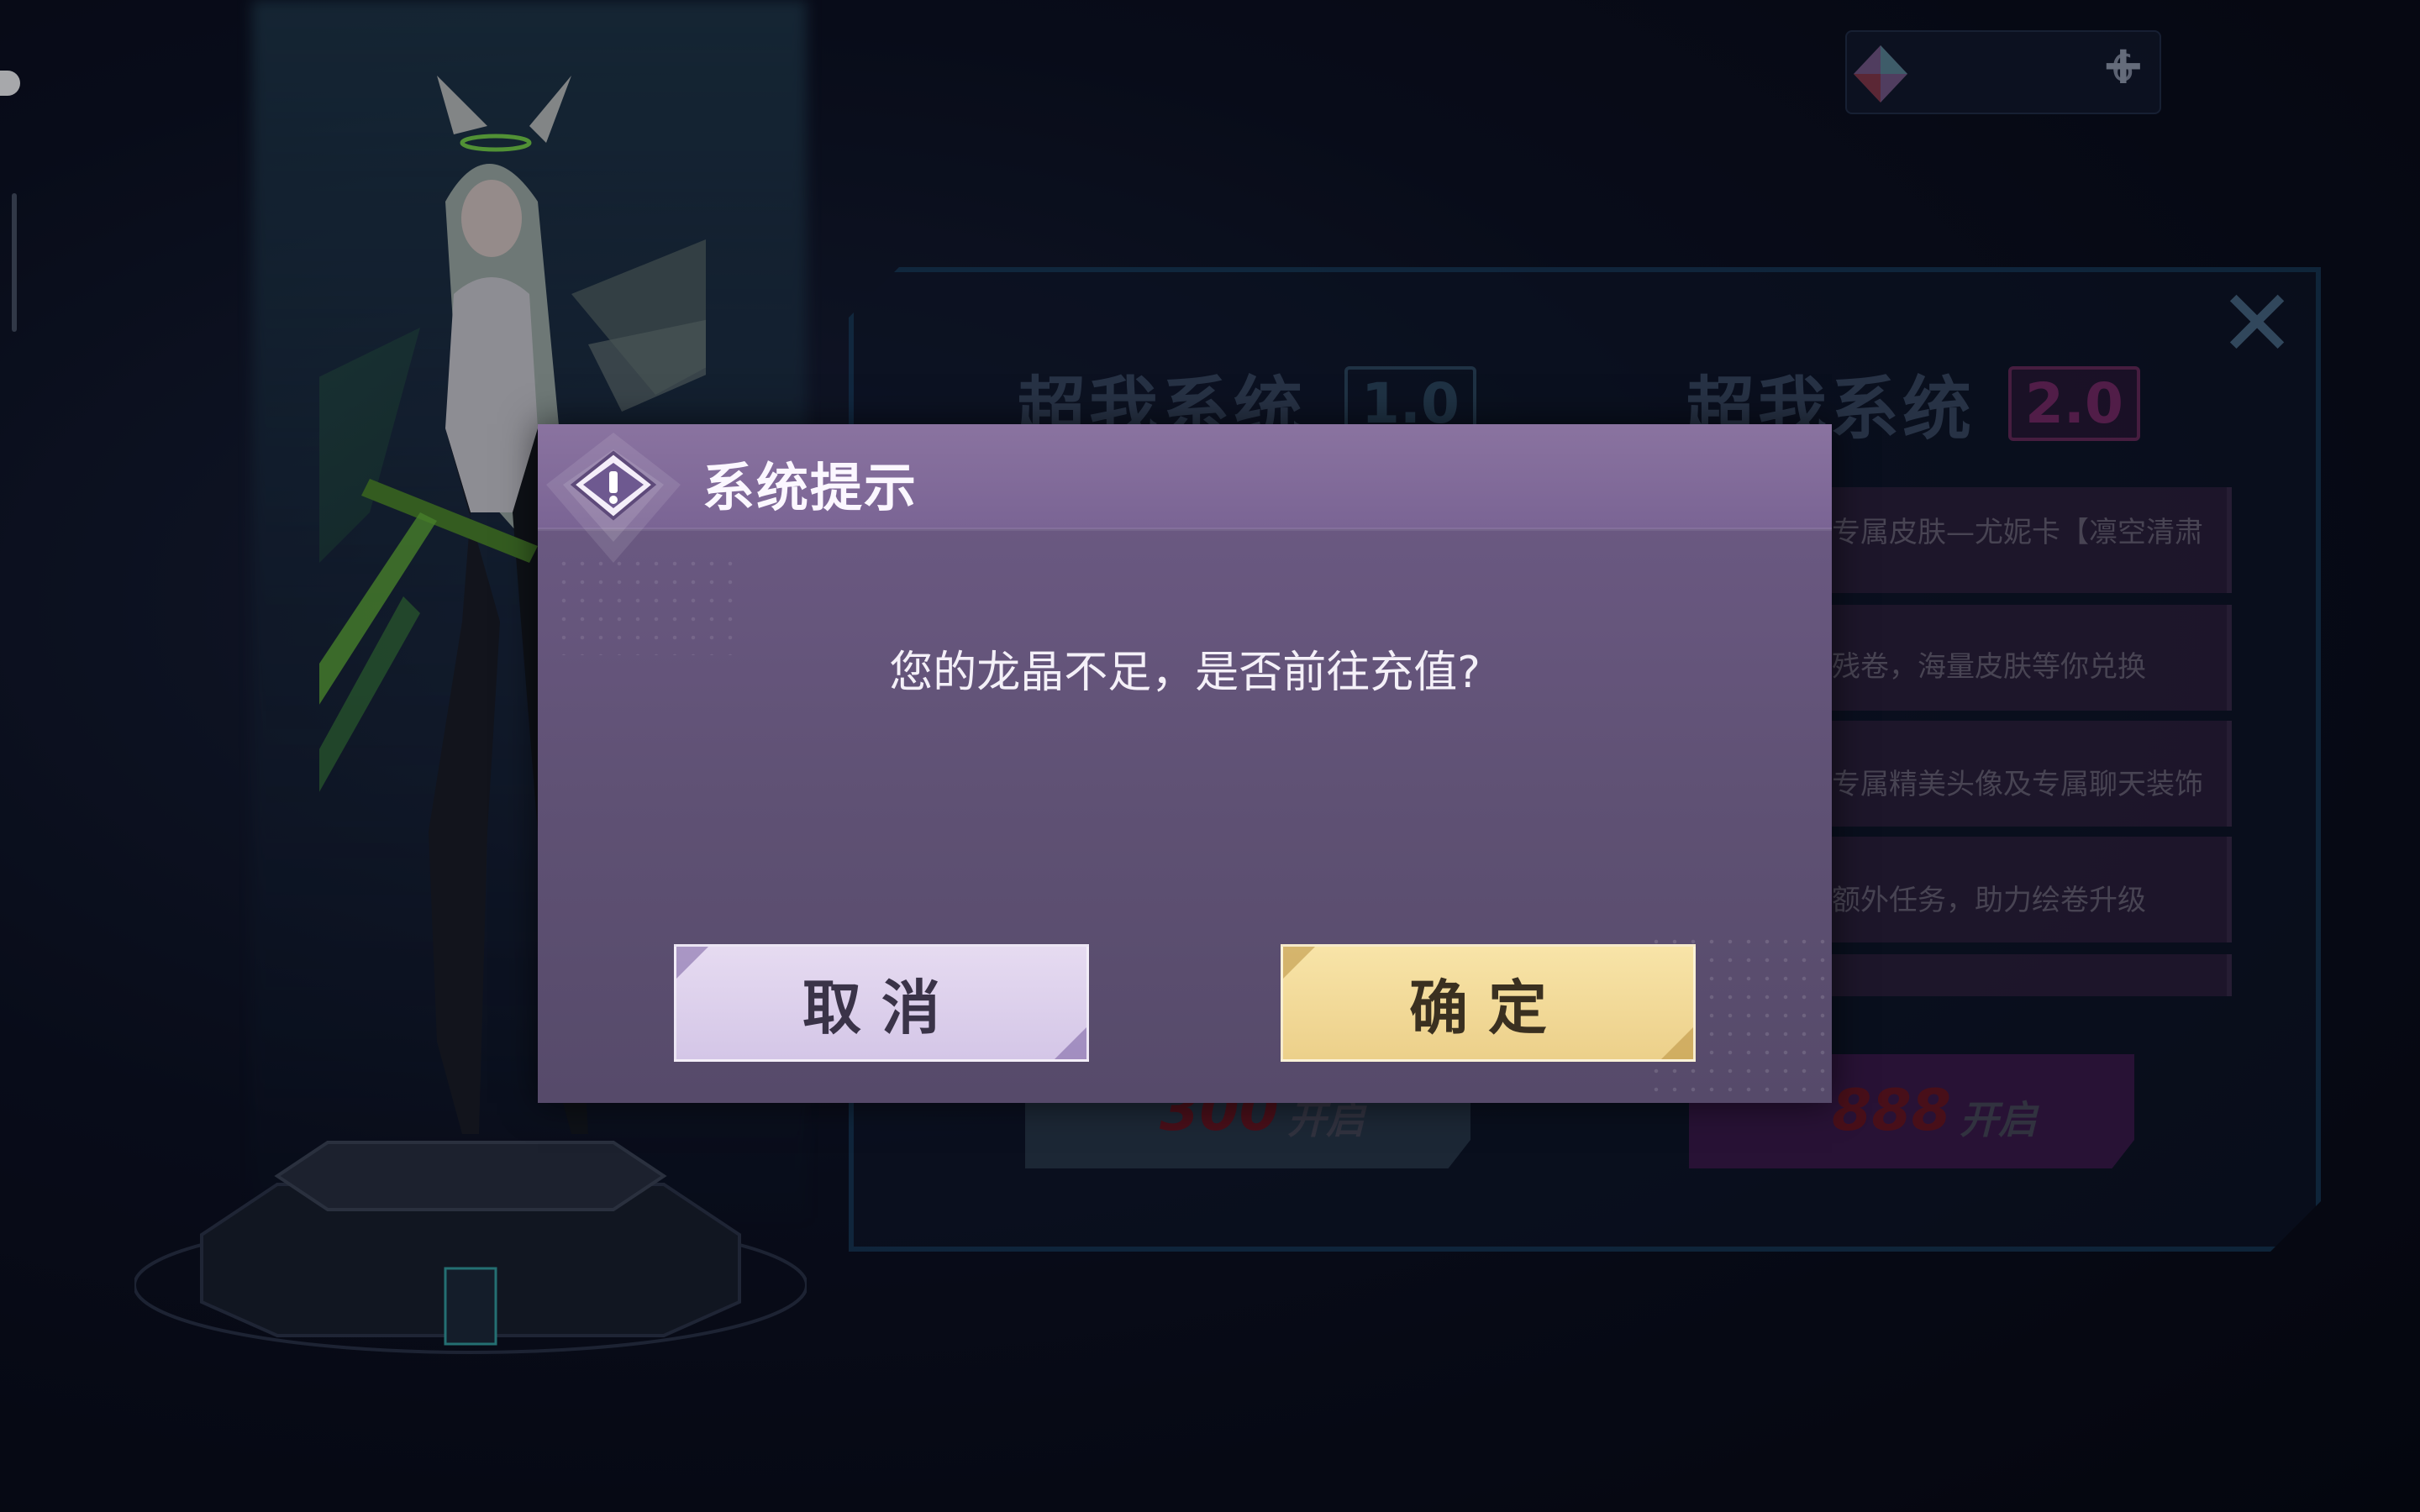 The width and height of the screenshot is (2420, 1512). What do you see at coordinates (810, 487) in the screenshot?
I see `dialog-title: 系统提示` at bounding box center [810, 487].